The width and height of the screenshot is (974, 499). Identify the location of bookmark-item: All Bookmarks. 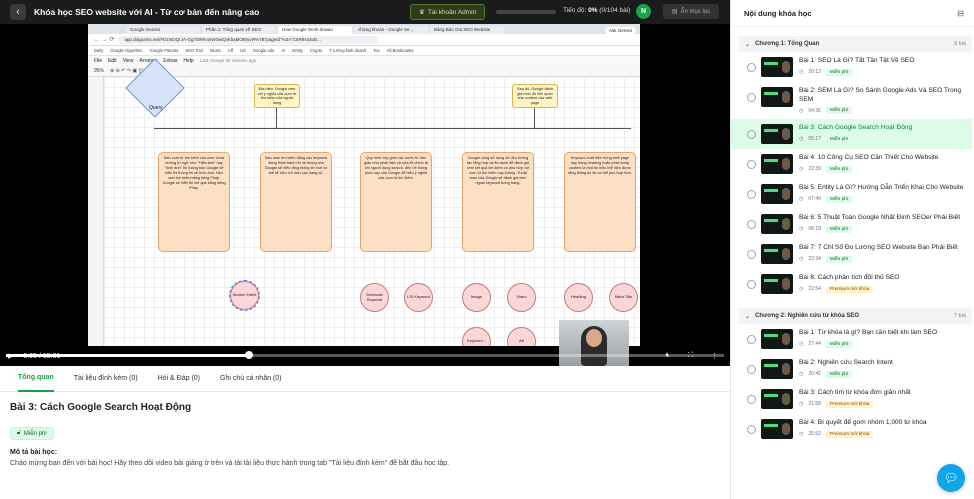
(400, 50).